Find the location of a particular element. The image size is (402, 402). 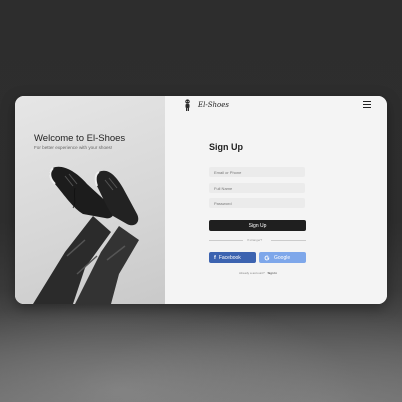

email-field is located at coordinates (257, 172).